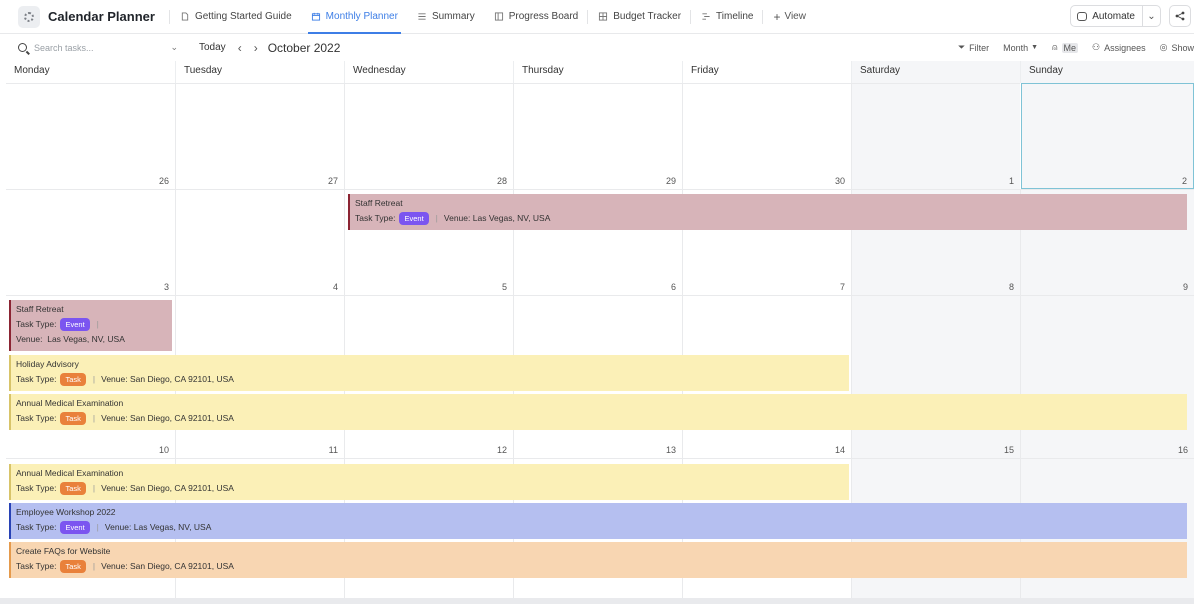  What do you see at coordinates (935, 376) in the screenshot?
I see `day-cell: 15` at bounding box center [935, 376].